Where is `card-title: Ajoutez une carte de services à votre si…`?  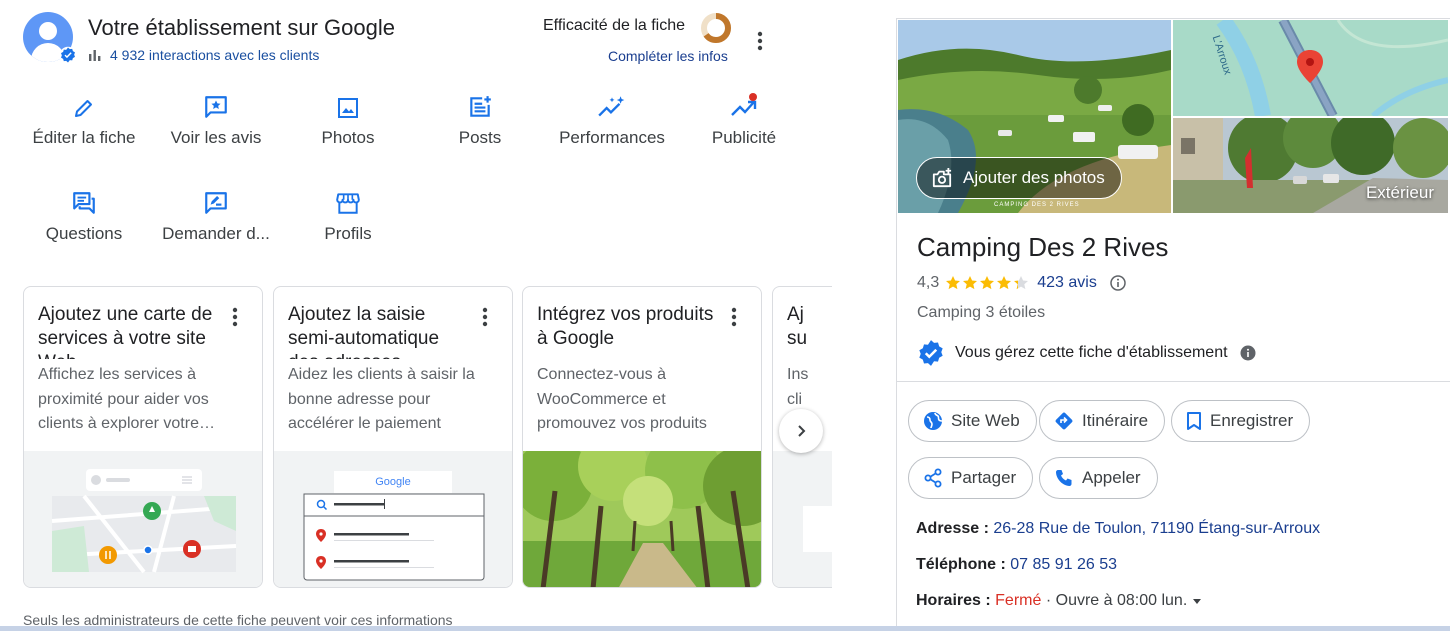
card-title: Ajoutez une carte de services à votre si… is located at coordinates (125, 331).